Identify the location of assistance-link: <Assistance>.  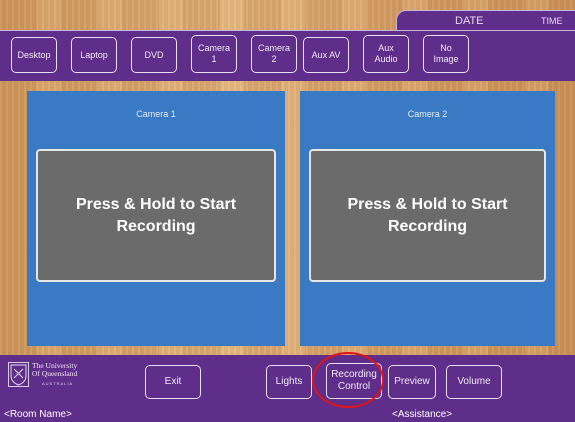
(422, 414).